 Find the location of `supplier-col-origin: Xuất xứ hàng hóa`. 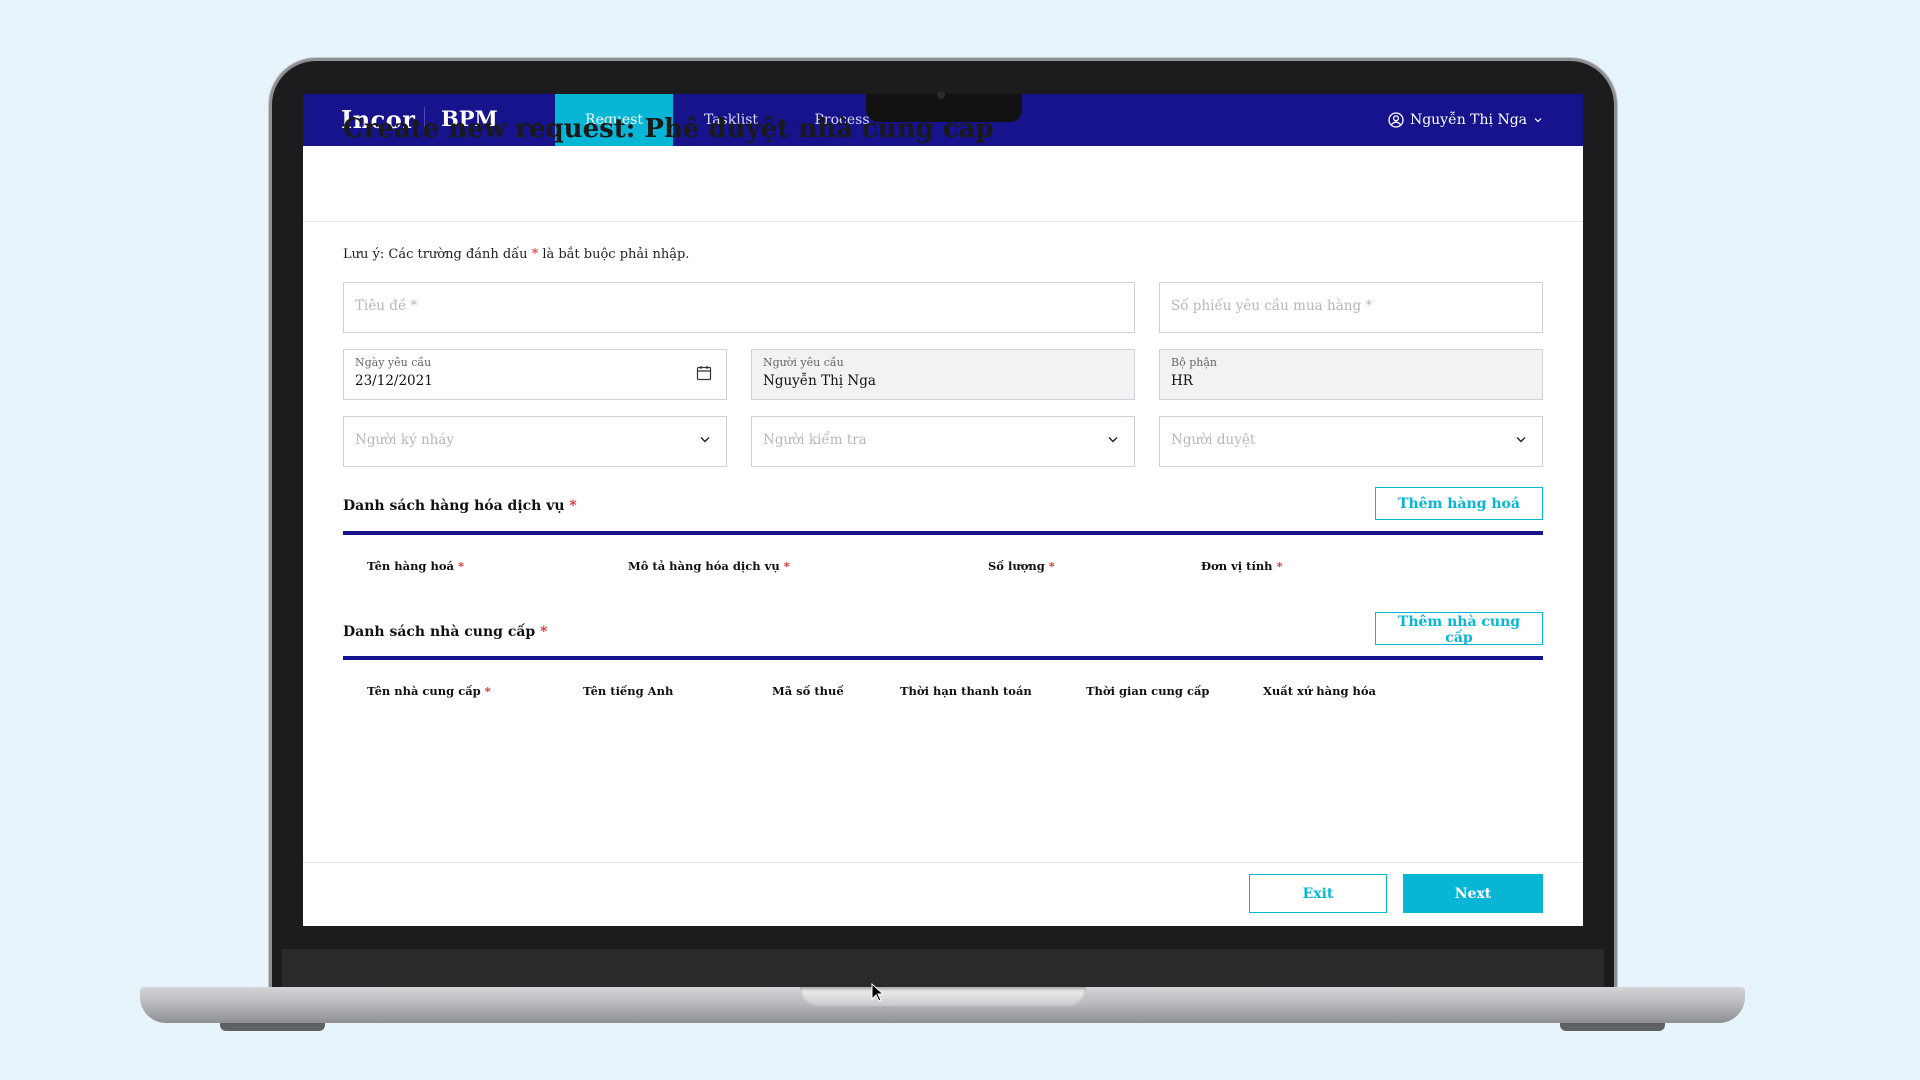

supplier-col-origin: Xuất xứ hàng hóa is located at coordinates (1319, 691).